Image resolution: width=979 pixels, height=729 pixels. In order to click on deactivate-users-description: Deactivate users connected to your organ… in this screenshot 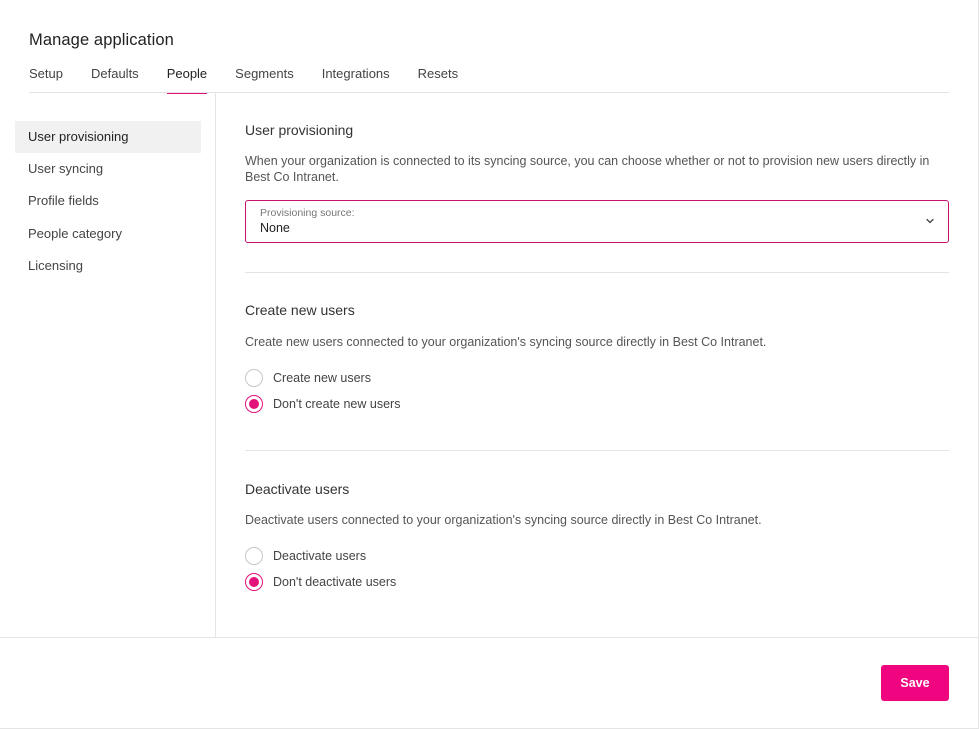, I will do `click(503, 520)`.